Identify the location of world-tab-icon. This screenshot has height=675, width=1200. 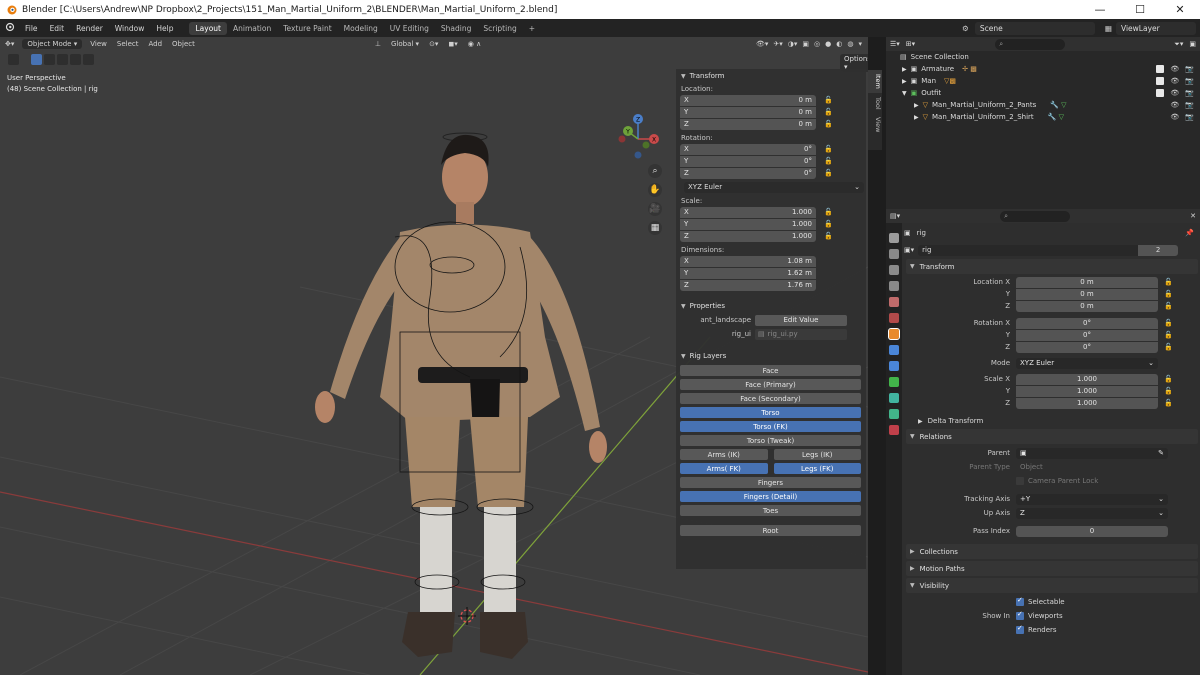
(894, 318).